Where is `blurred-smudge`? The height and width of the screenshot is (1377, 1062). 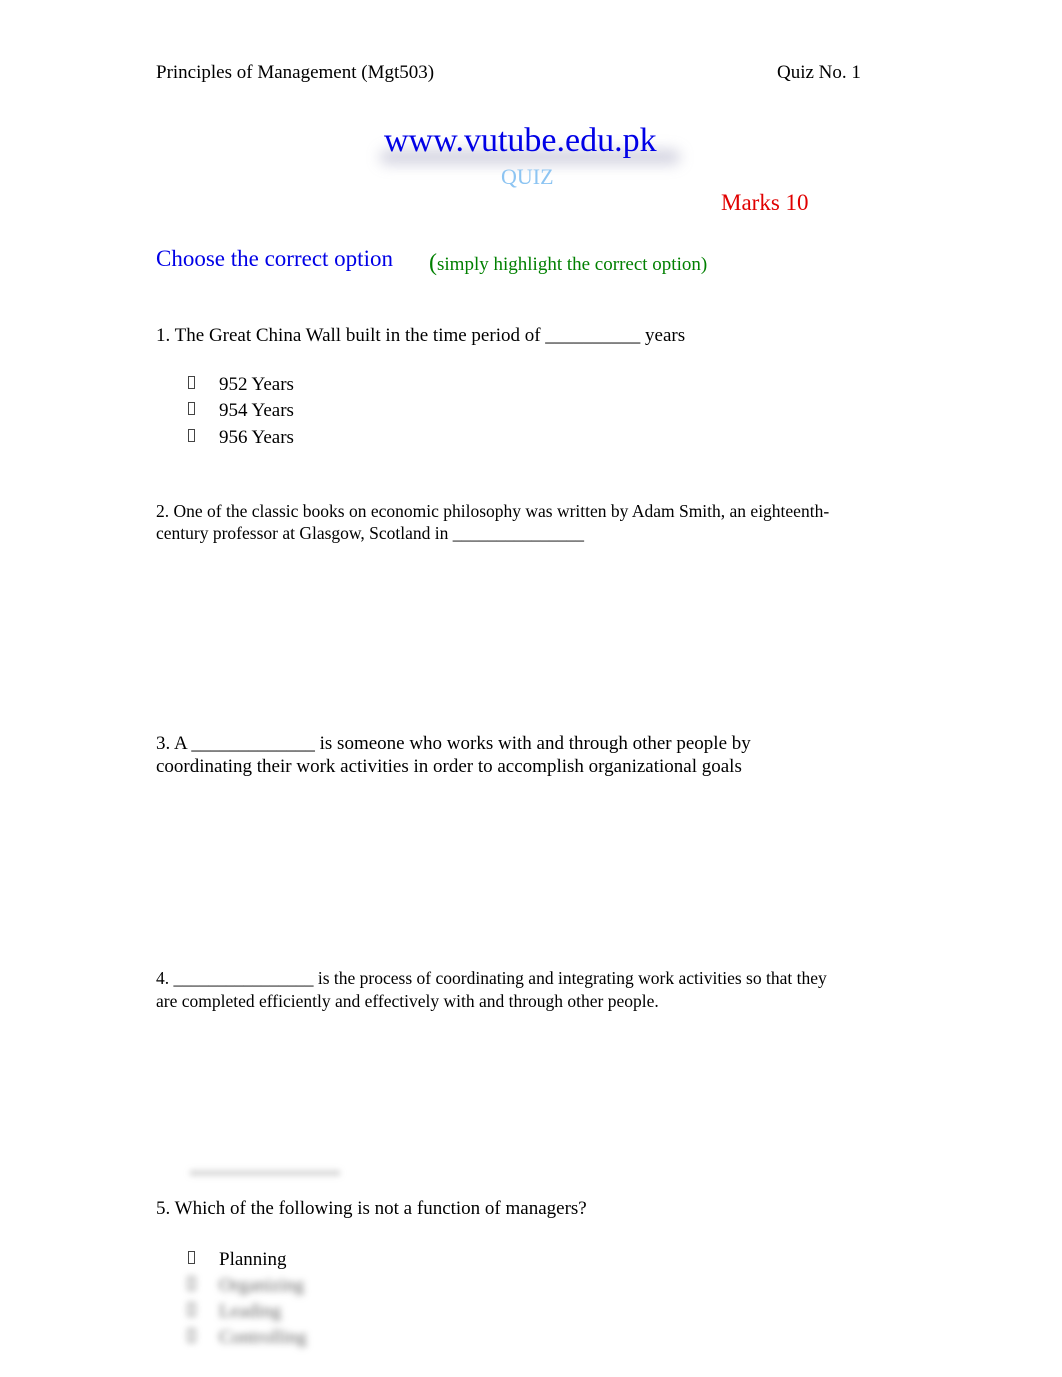 blurred-smudge is located at coordinates (265, 1173).